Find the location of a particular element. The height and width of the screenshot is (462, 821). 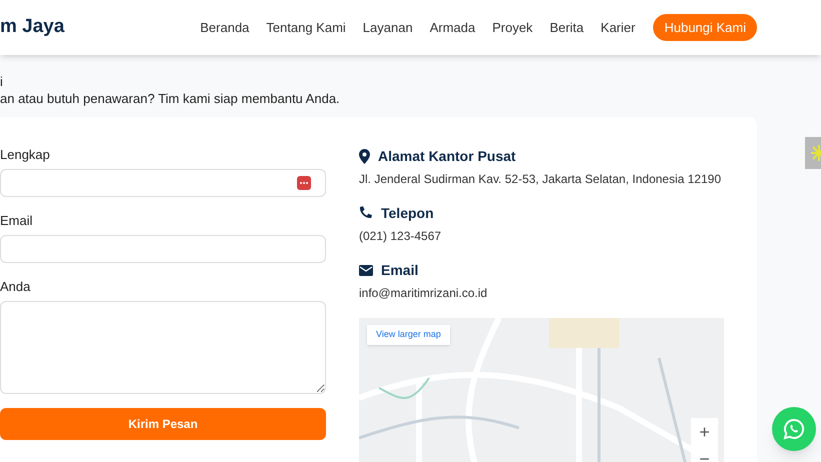

view-larger-map-link: View larger map is located at coordinates (408, 334).